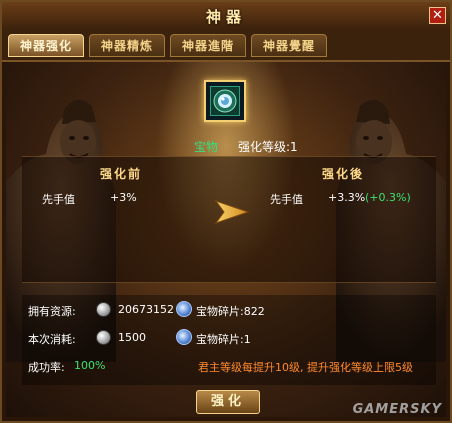 The height and width of the screenshot is (423, 452). Describe the element at coordinates (127, 45) in the screenshot. I see `tab-artifact-refine: 神器精炼` at that location.